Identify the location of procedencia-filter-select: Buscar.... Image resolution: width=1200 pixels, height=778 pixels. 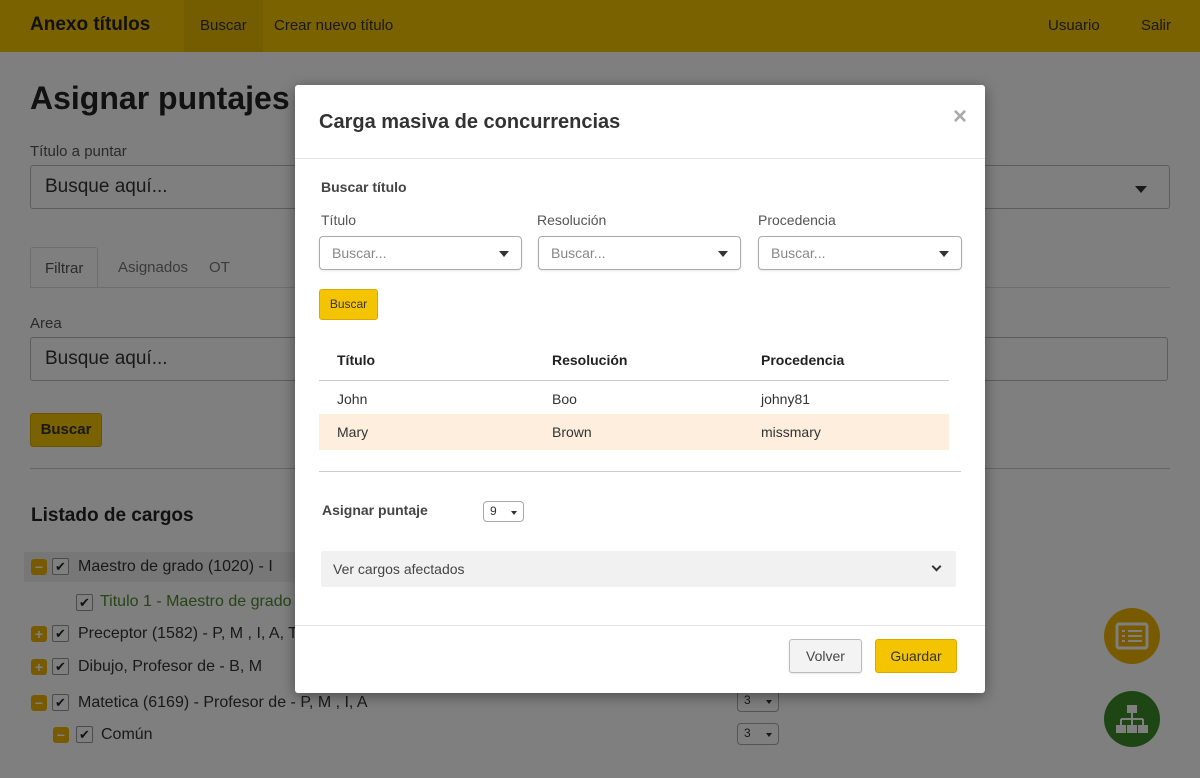
(860, 253).